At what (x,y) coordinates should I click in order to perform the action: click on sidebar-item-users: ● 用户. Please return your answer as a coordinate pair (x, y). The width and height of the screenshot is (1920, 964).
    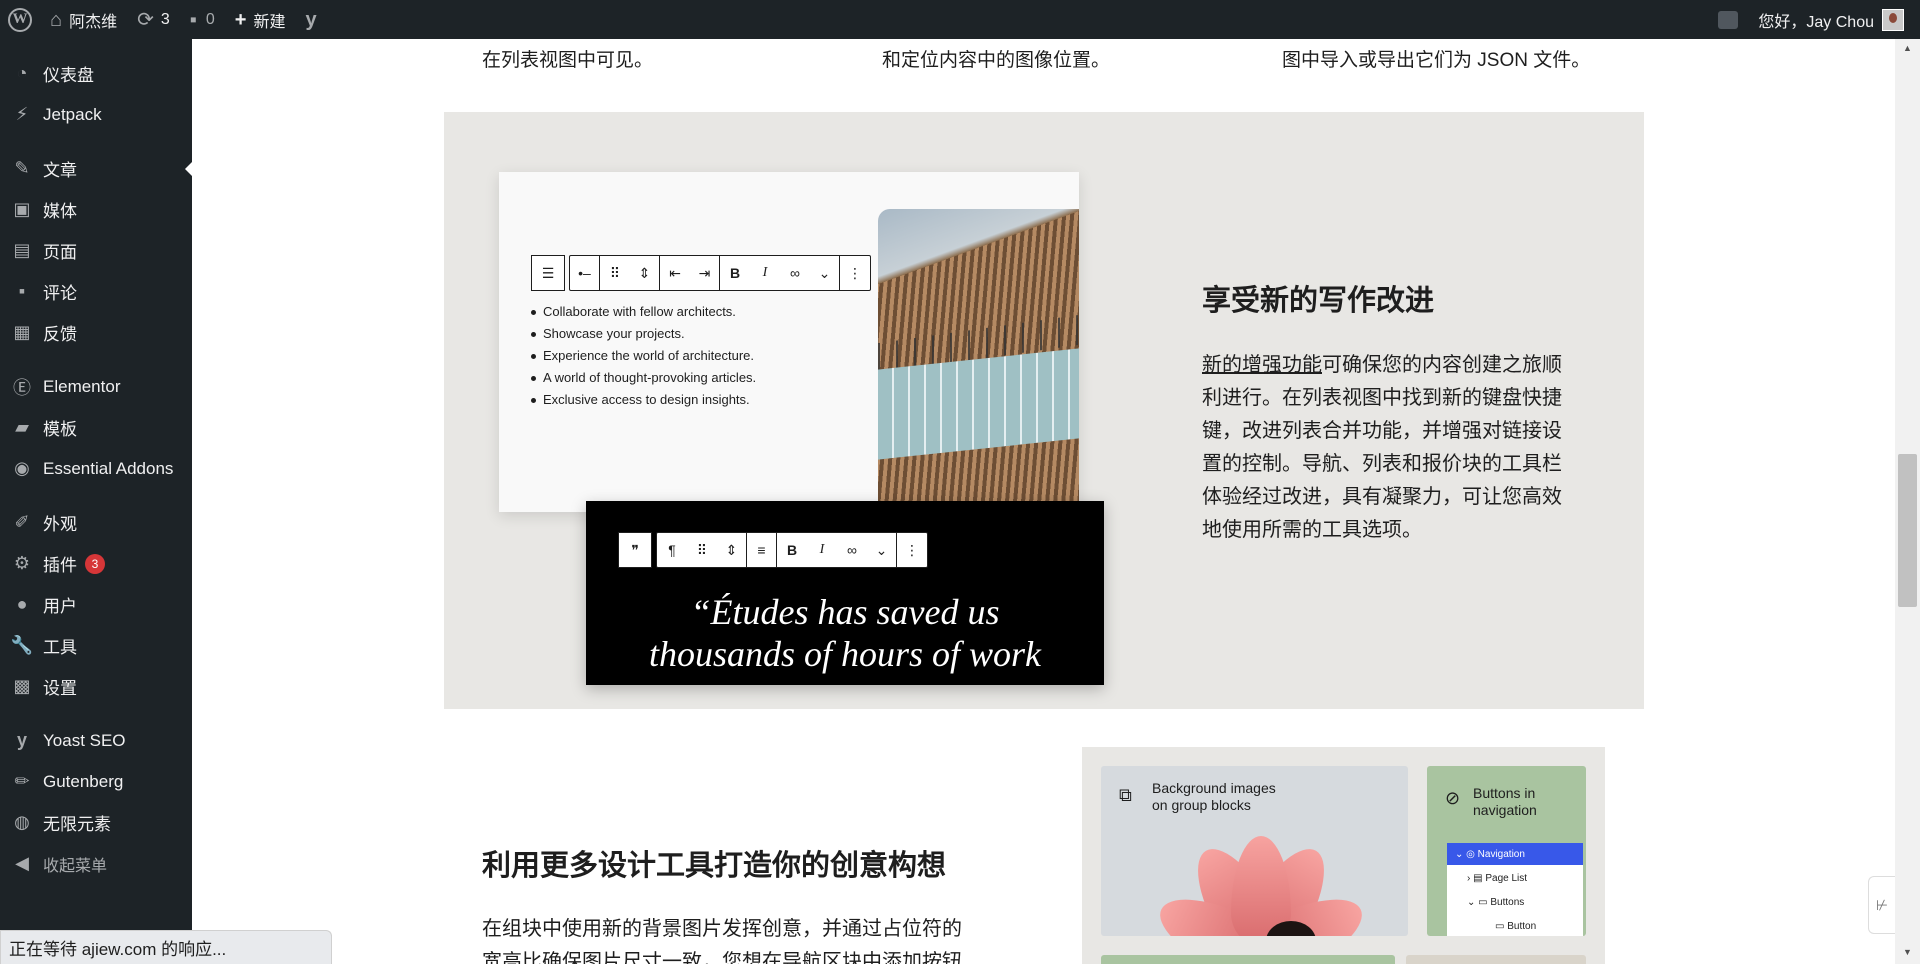
    Looking at the image, I should click on (96, 604).